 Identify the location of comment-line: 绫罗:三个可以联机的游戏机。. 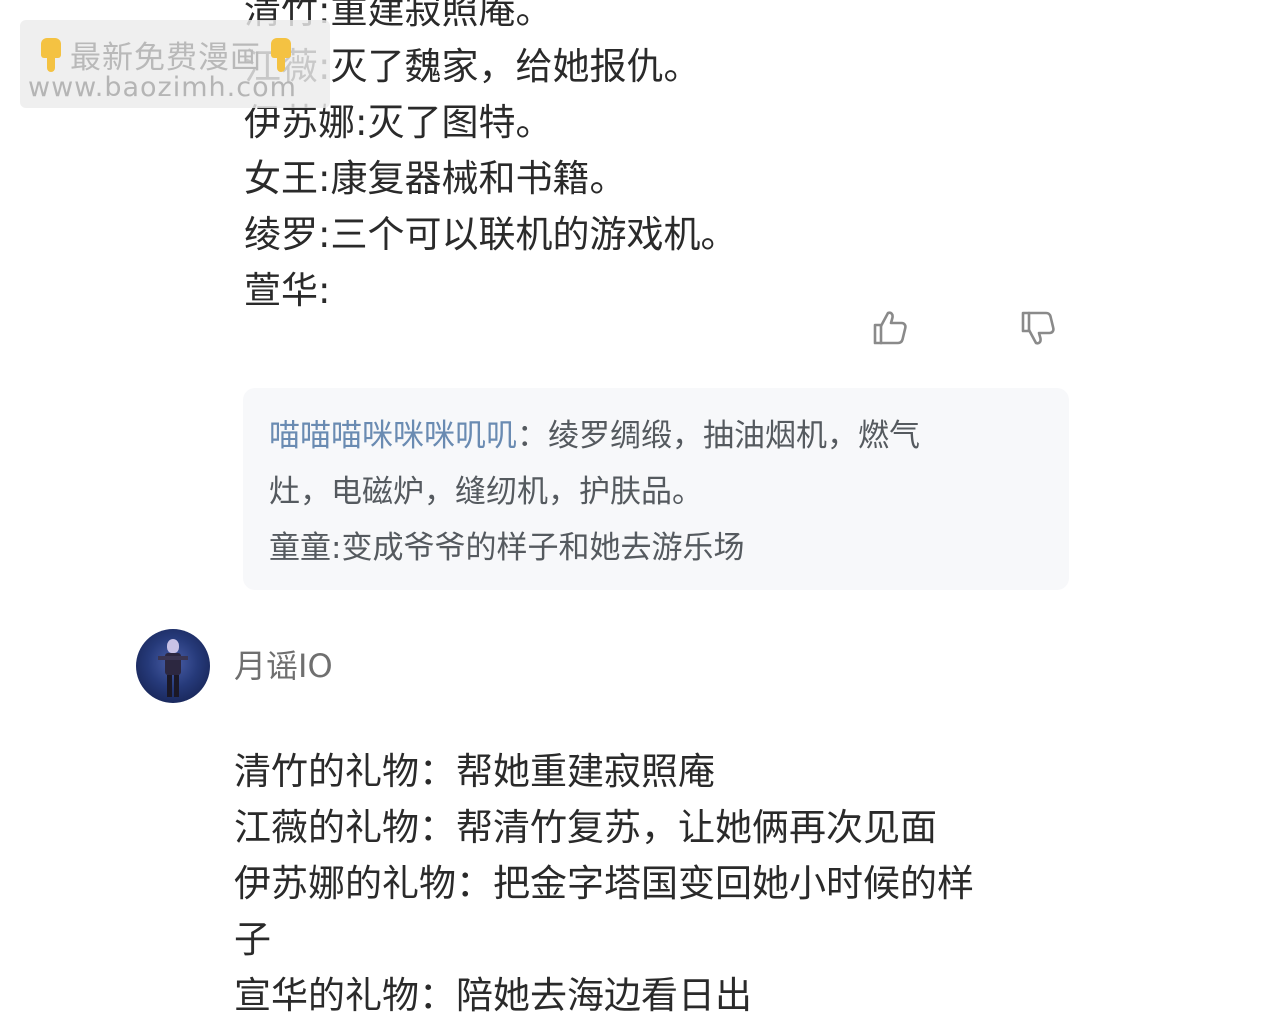
(491, 234).